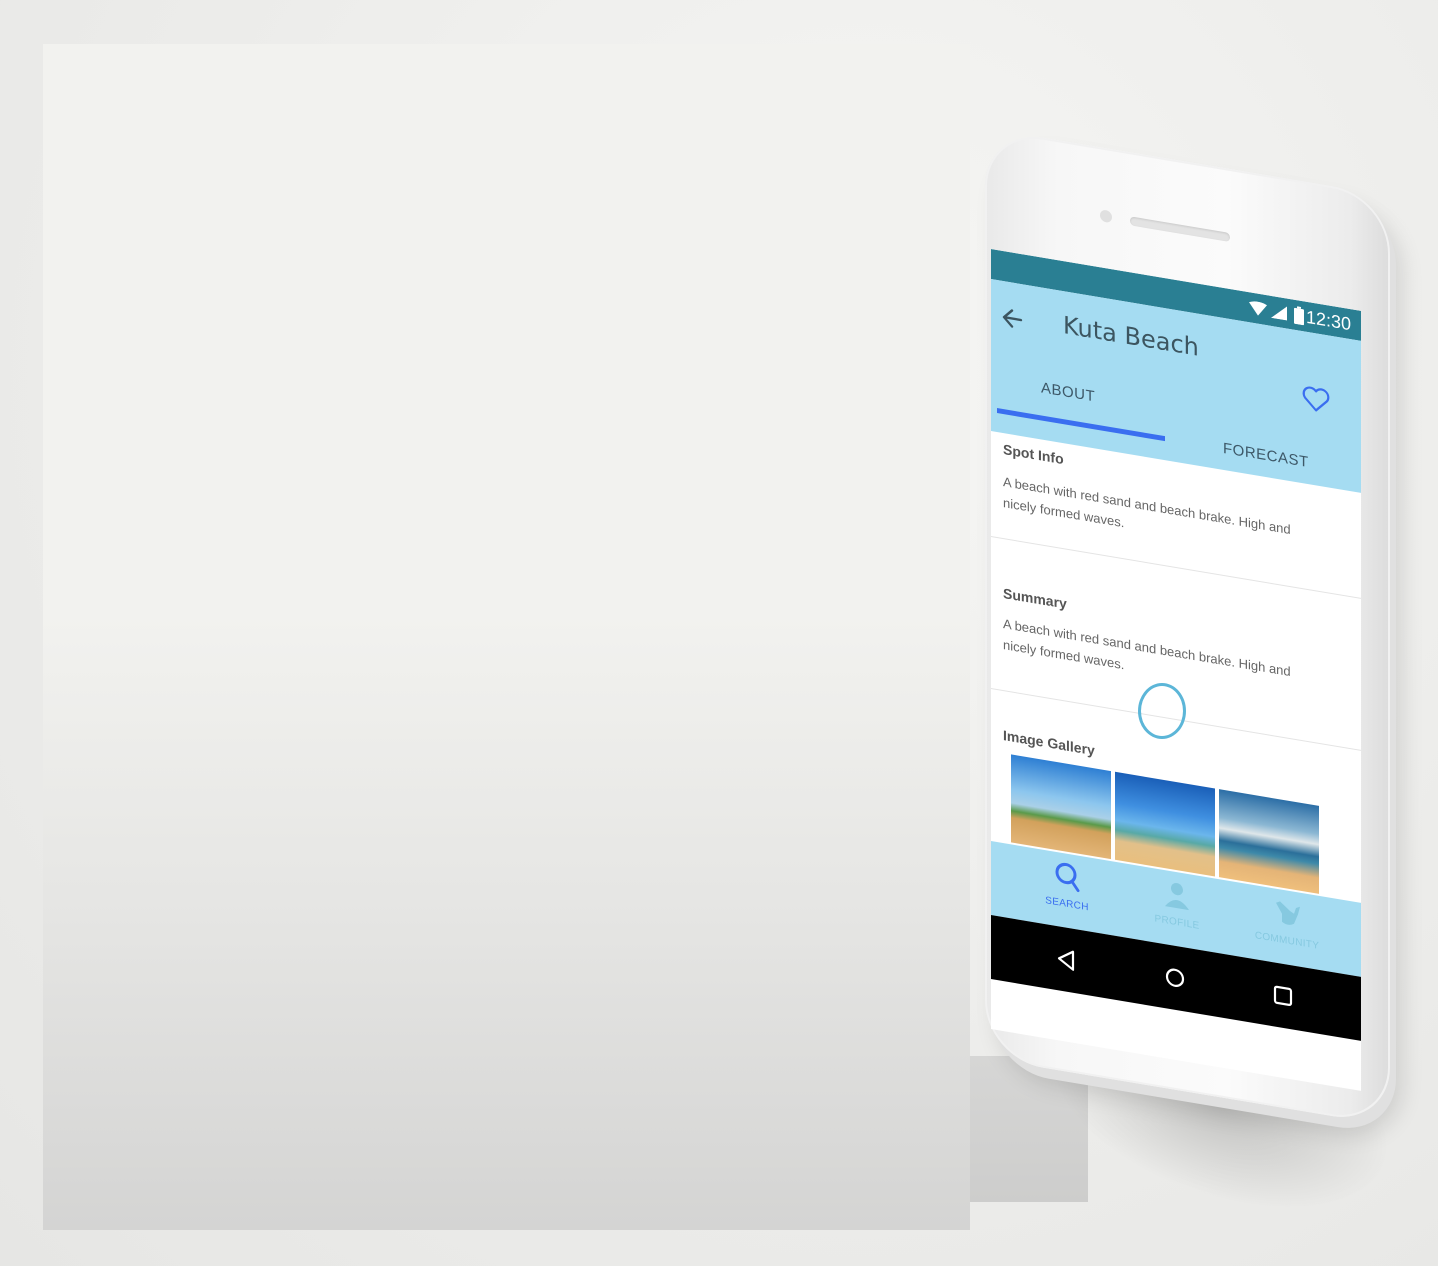 The image size is (1438, 1266). I want to click on search-icon, so click(1067, 877).